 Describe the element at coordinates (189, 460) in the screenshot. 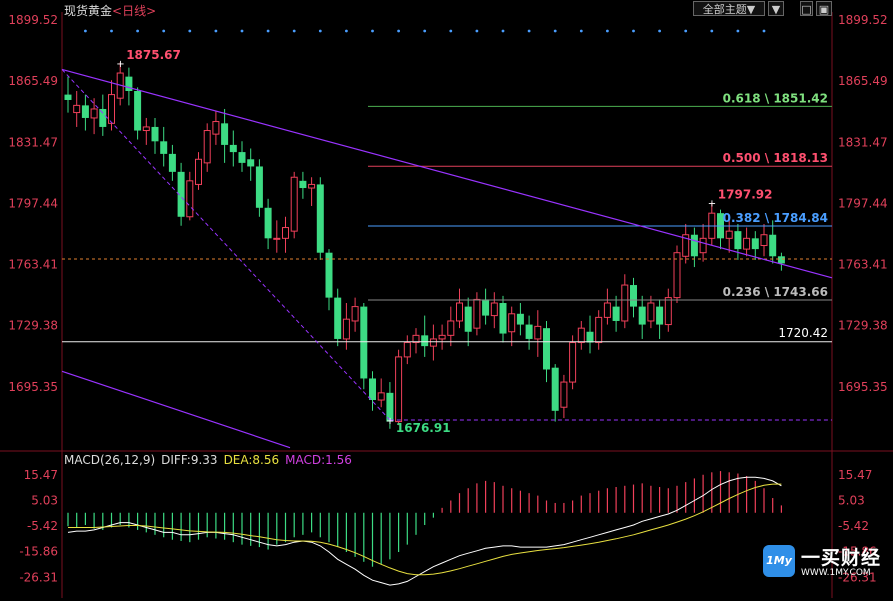

I see `macd-diff-value: DIFF:9.33` at that location.